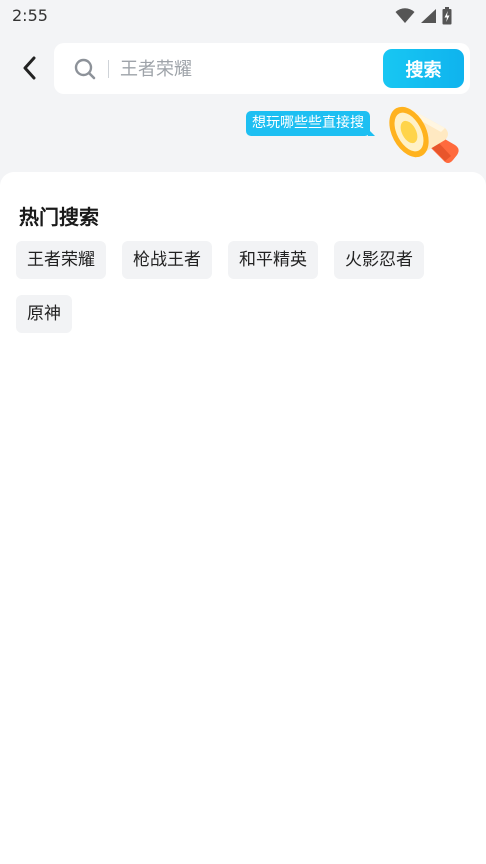  What do you see at coordinates (423, 68) in the screenshot?
I see `search-button: 搜索` at bounding box center [423, 68].